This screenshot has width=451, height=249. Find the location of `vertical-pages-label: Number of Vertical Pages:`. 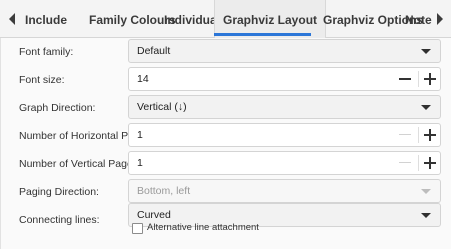

vertical-pages-label: Number of Vertical Pages: is located at coordinates (80, 164).